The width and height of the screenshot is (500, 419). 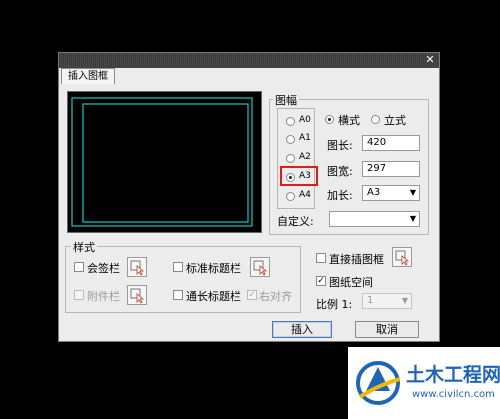 I want to click on attachment-bar-checkbox, so click(x=79, y=295).